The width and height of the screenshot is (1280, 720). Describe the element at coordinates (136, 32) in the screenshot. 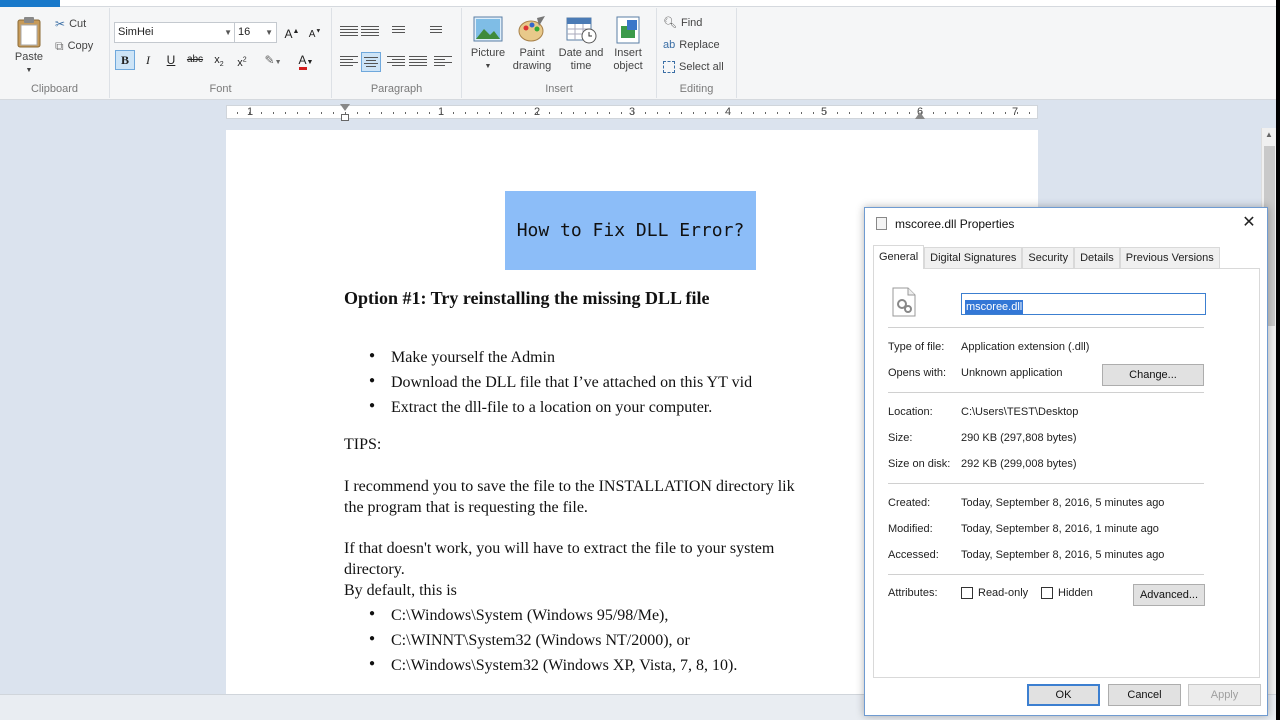

I see `font-family-value: SimHei` at that location.